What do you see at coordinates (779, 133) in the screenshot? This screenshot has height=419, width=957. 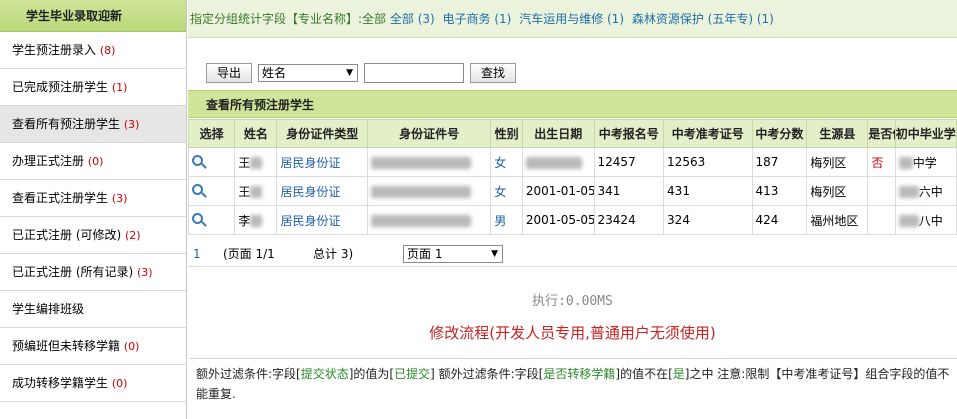 I see `col-header: 中考分数` at bounding box center [779, 133].